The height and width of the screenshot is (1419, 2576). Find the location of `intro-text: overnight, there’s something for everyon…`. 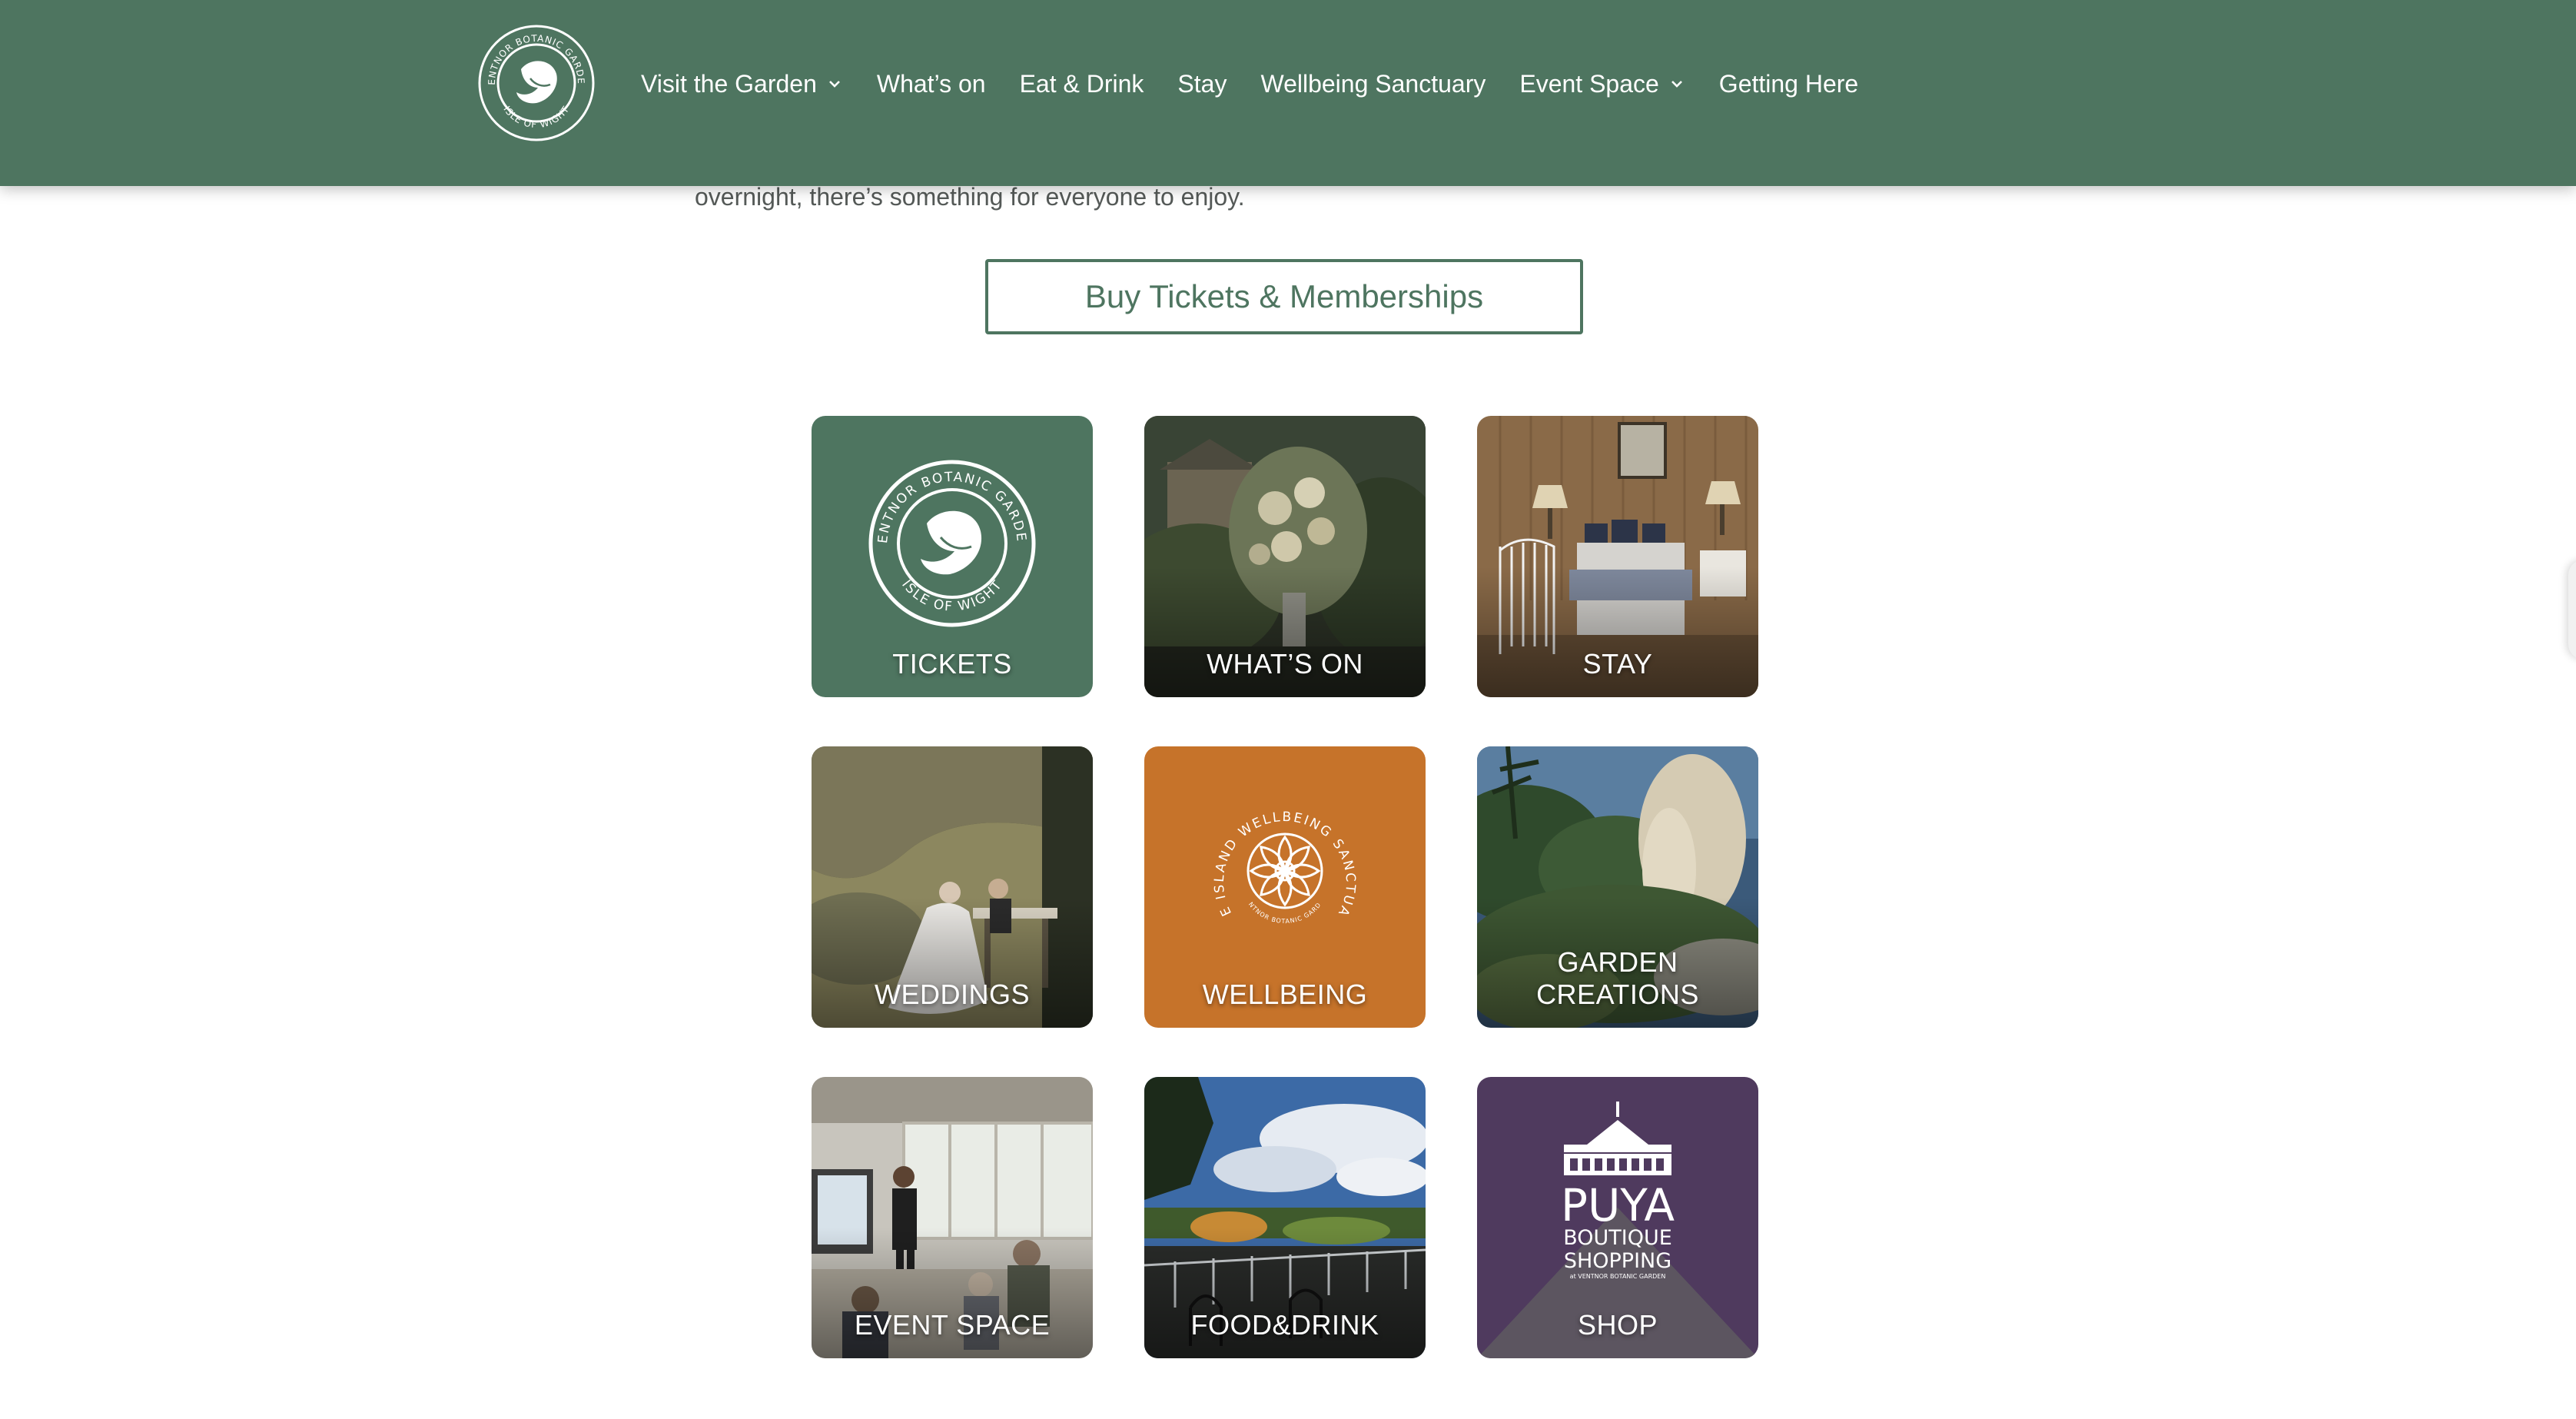

intro-text: overnight, there’s something for everyon… is located at coordinates (970, 197).